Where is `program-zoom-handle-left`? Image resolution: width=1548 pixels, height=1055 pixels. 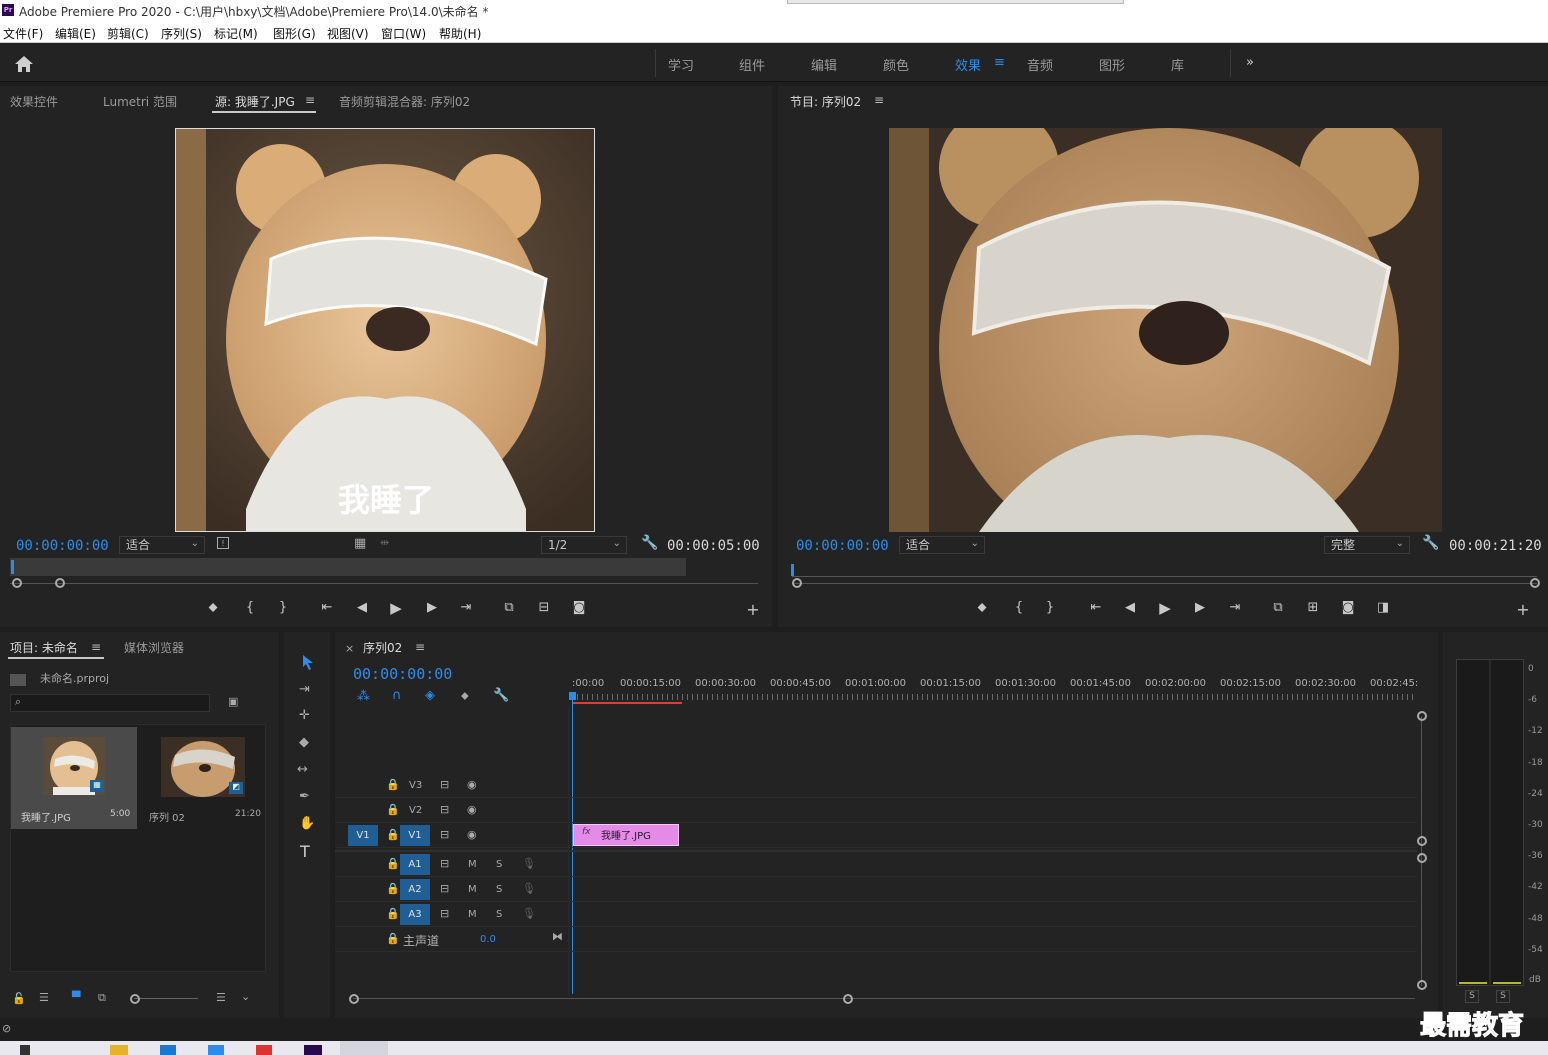
program-zoom-handle-left is located at coordinates (797, 583).